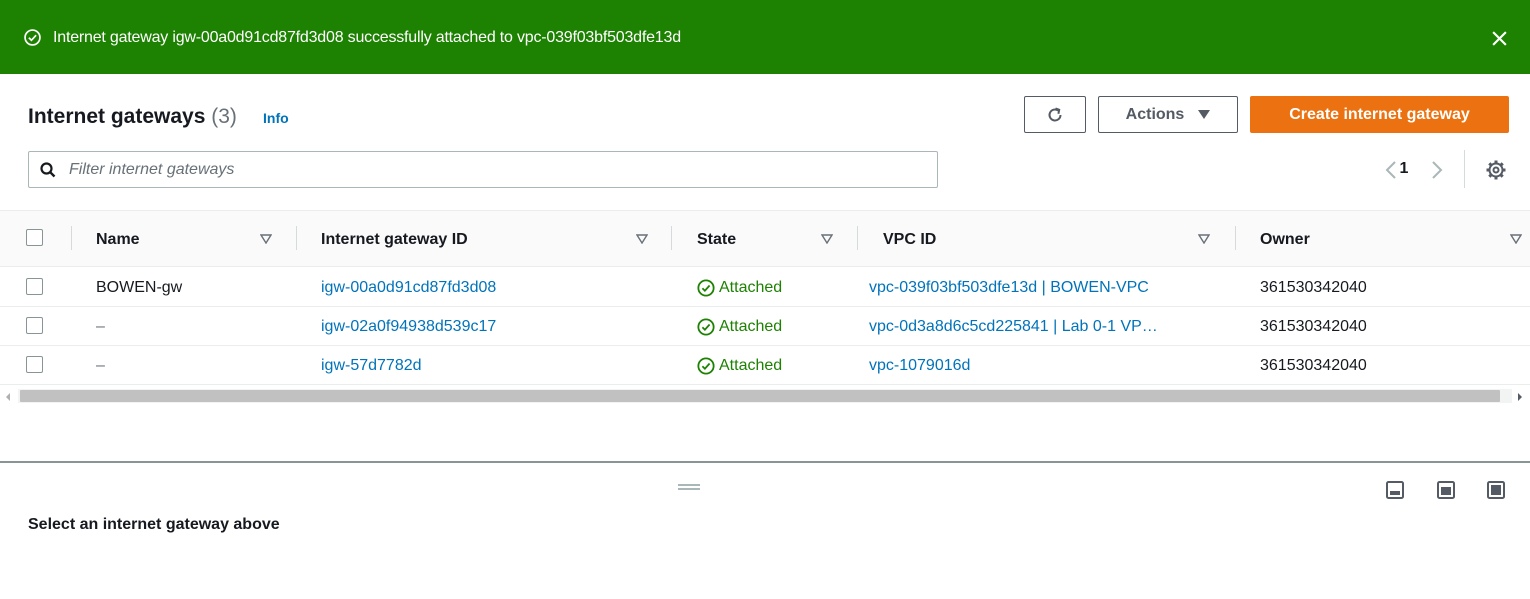 Image resolution: width=1530 pixels, height=599 pixels. Describe the element at coordinates (1404, 169) in the screenshot. I see `current-page-number: 1` at that location.